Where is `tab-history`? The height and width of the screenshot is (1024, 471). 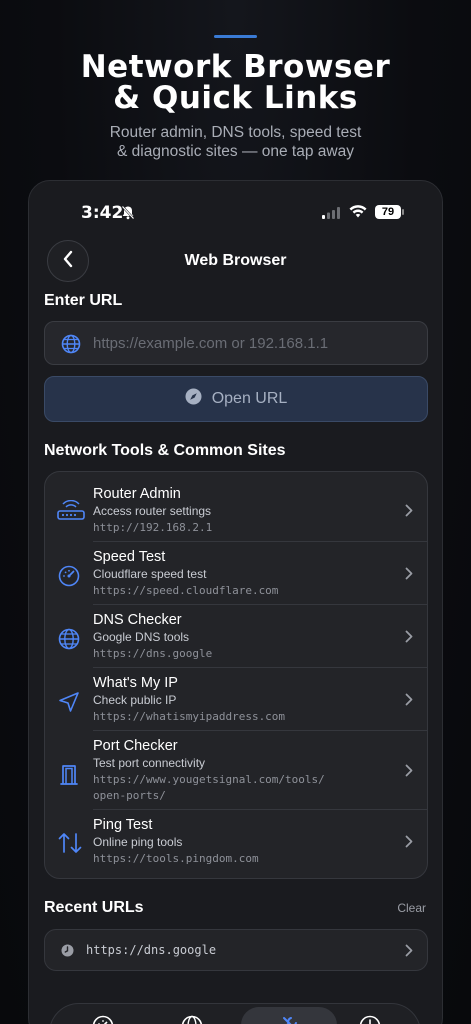 tab-history is located at coordinates (370, 1019).